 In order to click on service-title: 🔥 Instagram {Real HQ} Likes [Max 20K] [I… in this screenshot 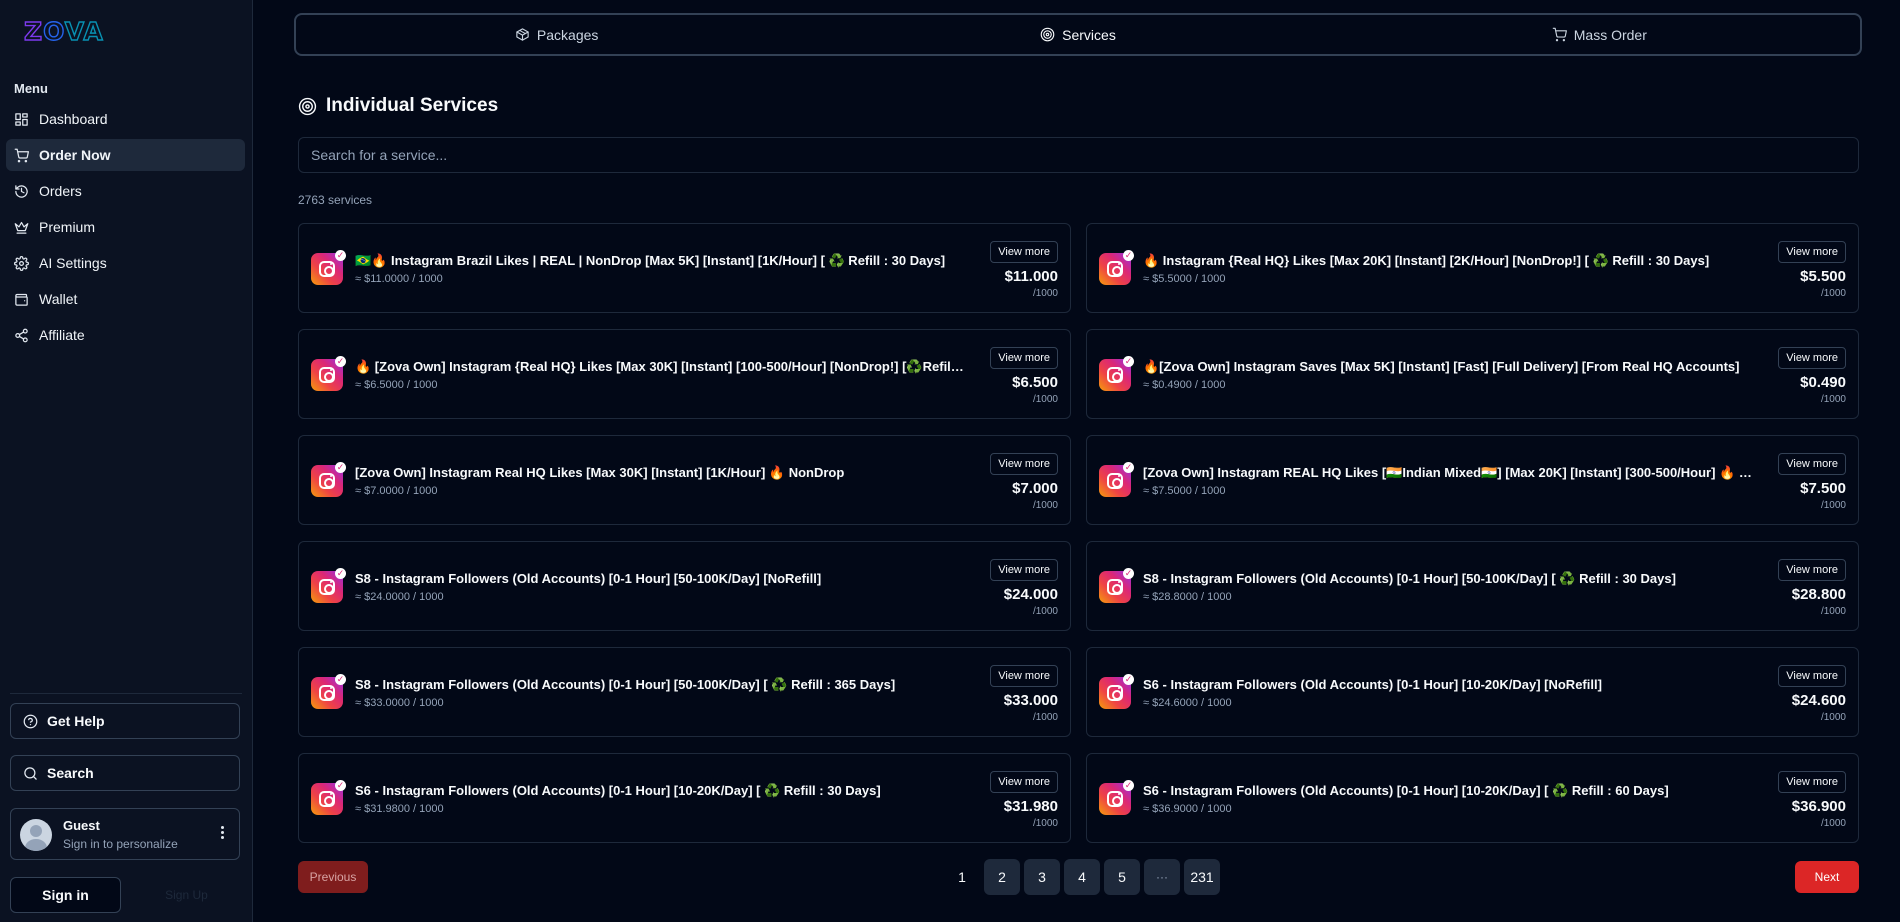, I will do `click(1426, 260)`.